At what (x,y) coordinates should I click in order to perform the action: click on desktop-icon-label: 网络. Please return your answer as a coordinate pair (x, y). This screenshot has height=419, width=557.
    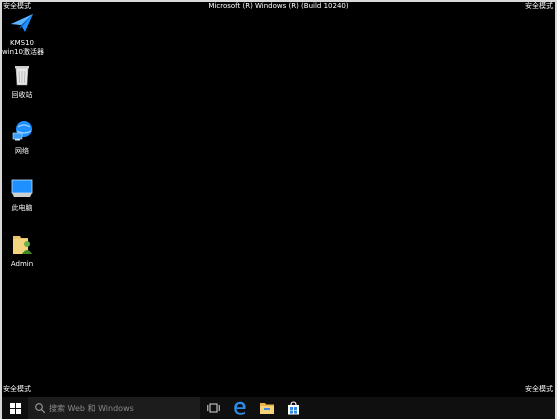
    Looking at the image, I should click on (22, 151).